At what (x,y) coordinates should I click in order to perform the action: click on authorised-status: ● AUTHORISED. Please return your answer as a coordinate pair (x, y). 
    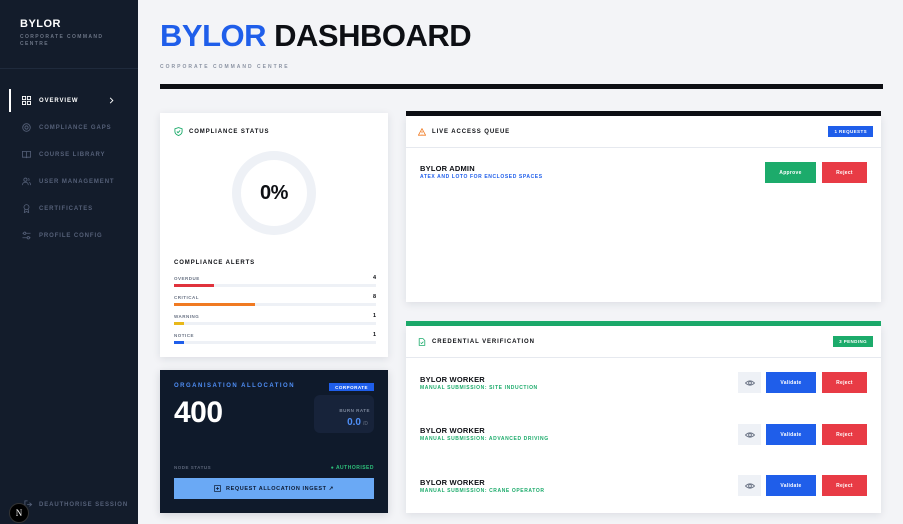
    Looking at the image, I should click on (352, 468).